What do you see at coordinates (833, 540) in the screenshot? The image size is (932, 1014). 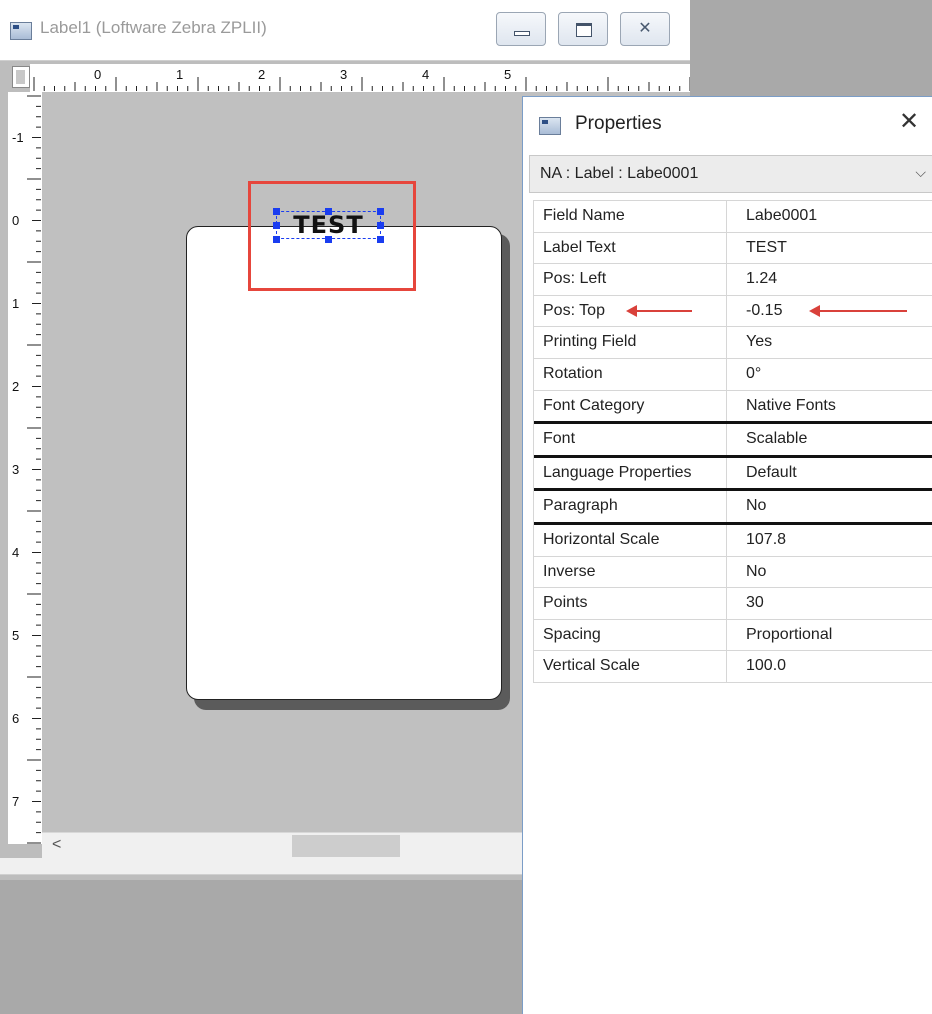 I see `property-value: 107.8` at bounding box center [833, 540].